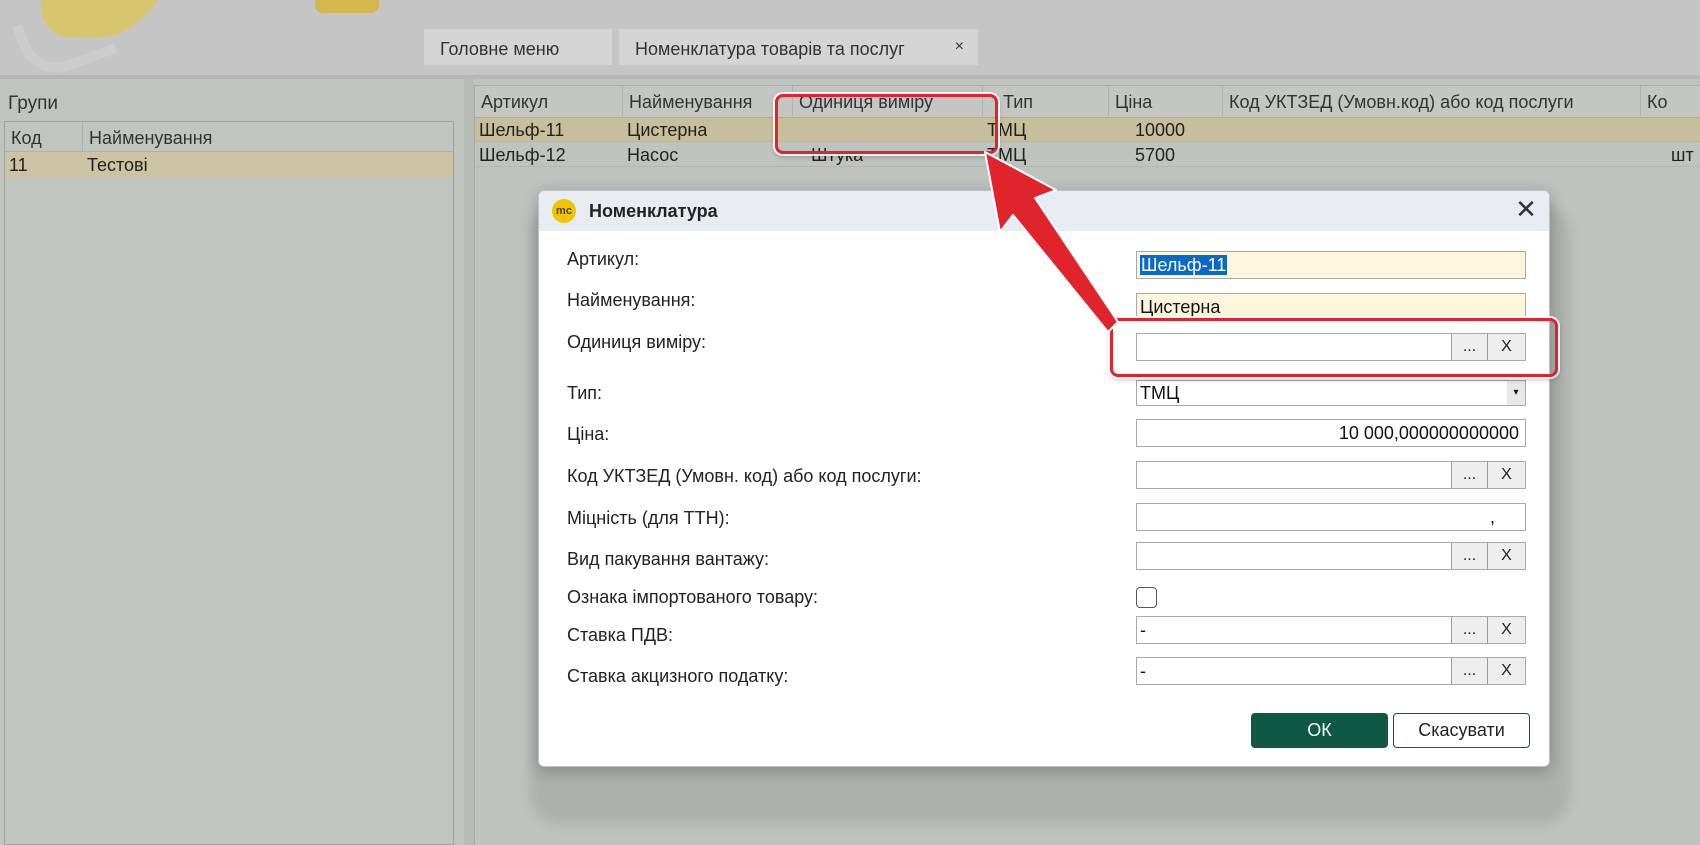  What do you see at coordinates (1506, 671) in the screenshot?
I see `excise-clear-button: X` at bounding box center [1506, 671].